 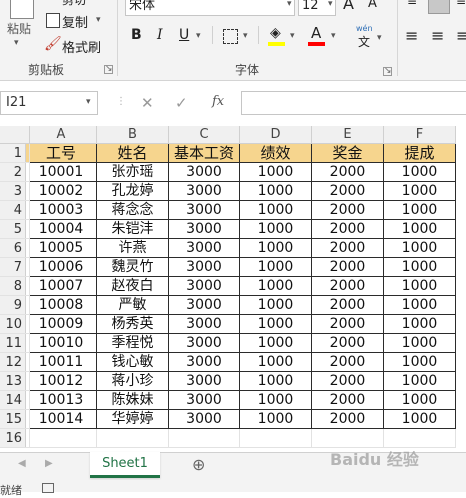 What do you see at coordinates (420, 153) in the screenshot?
I see `table-header-cell: 提成` at bounding box center [420, 153].